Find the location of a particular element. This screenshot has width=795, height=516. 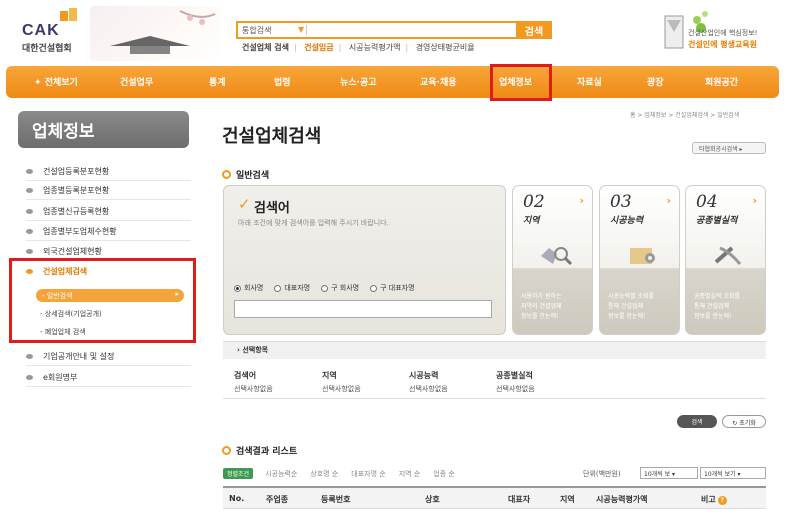

sidebar-title: 업체정보 is located at coordinates (103, 129).